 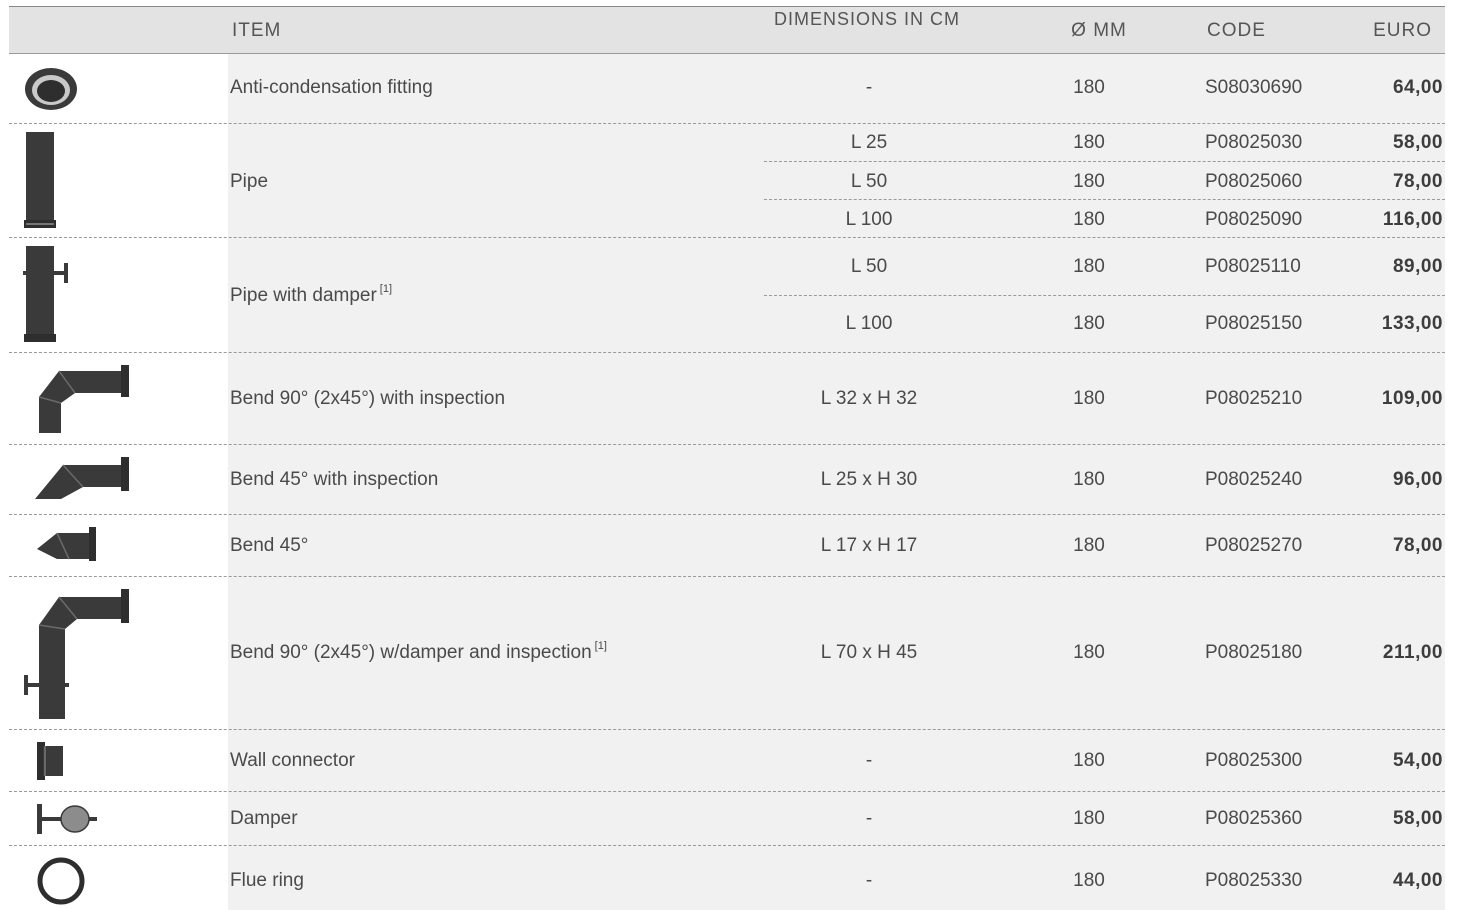 What do you see at coordinates (40, 180) in the screenshot?
I see `pipe-icon` at bounding box center [40, 180].